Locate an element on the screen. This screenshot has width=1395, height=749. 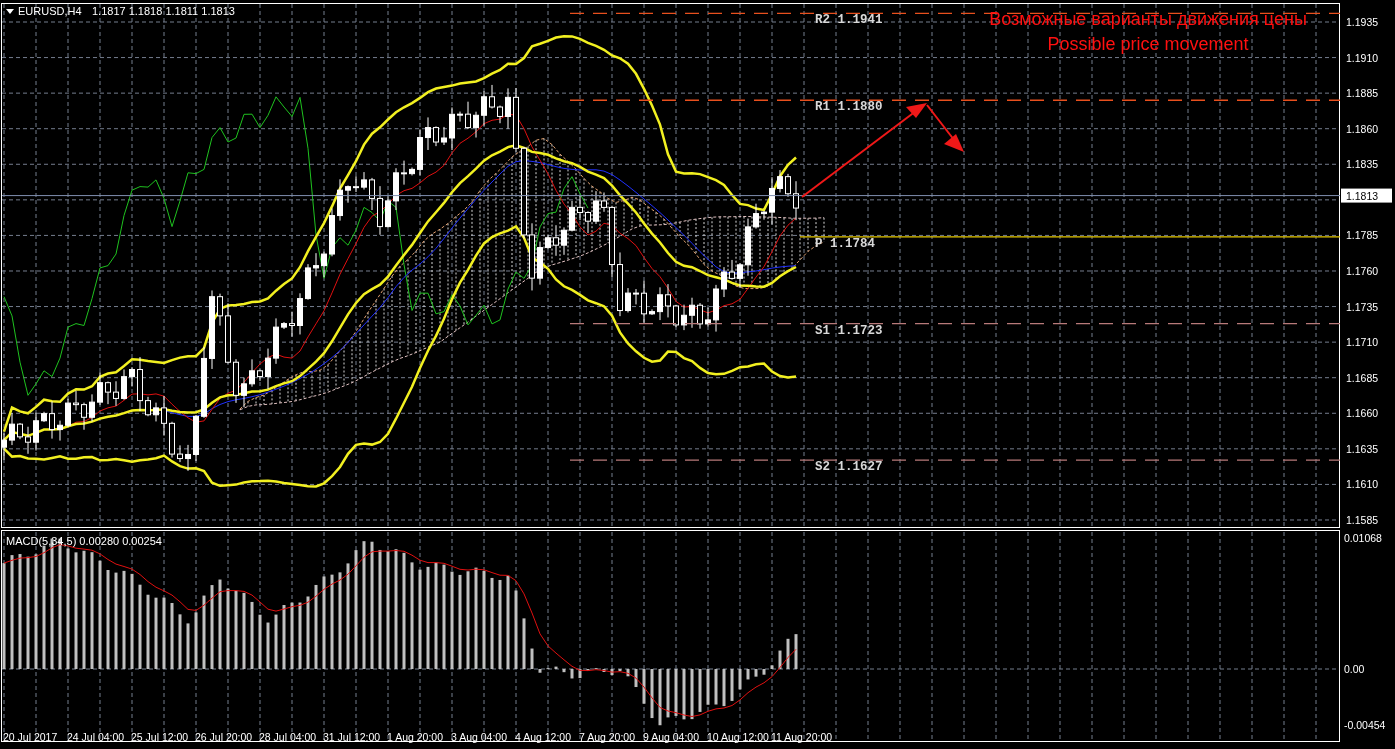
time-axis-label: 20 Jul 2017 is located at coordinates (30, 737).